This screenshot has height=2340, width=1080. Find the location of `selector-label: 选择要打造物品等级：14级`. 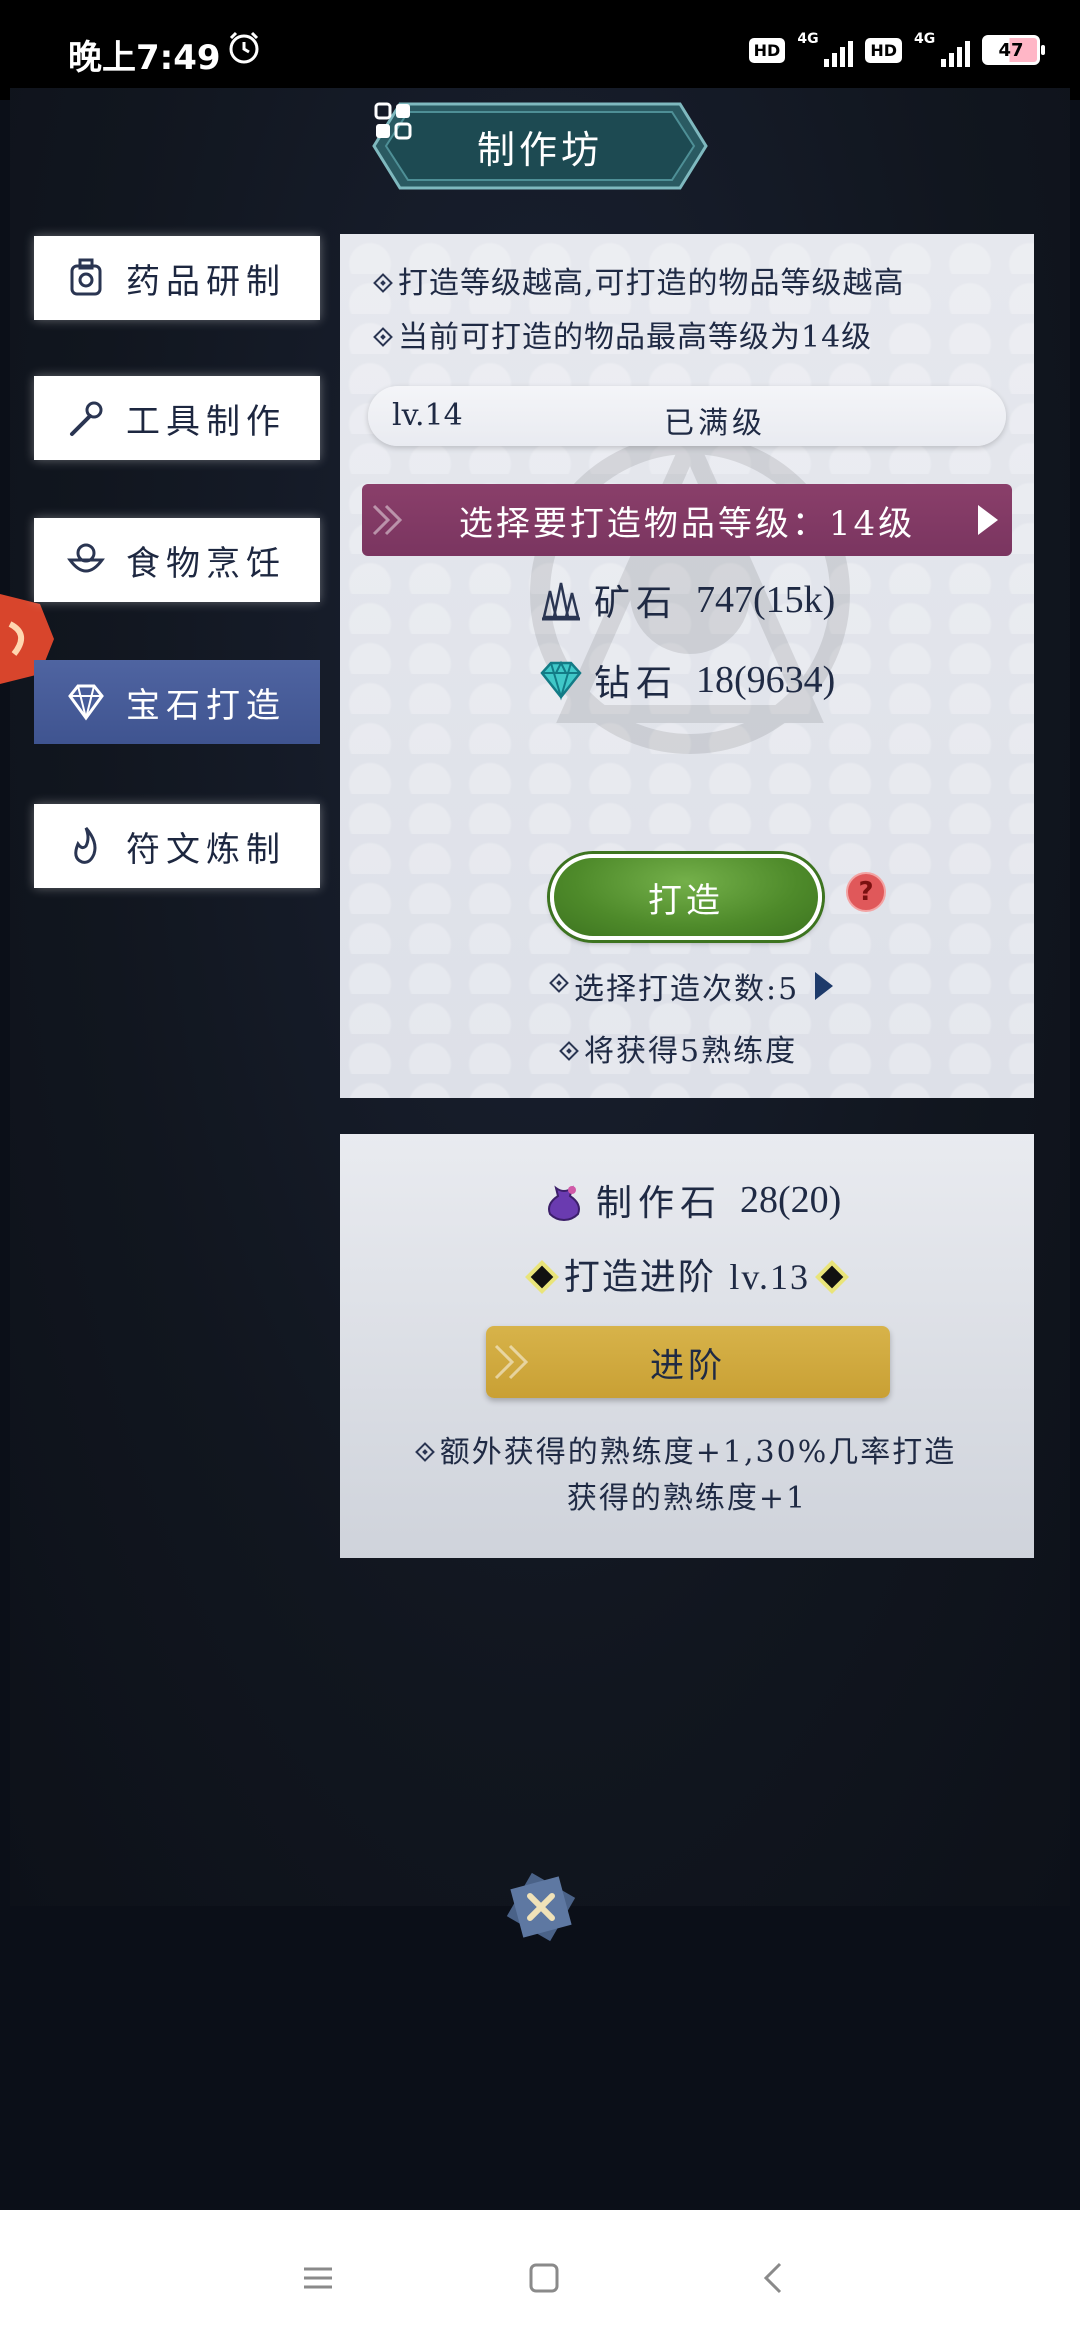

selector-label: 选择要打造物品等级：14级 is located at coordinates (687, 523).